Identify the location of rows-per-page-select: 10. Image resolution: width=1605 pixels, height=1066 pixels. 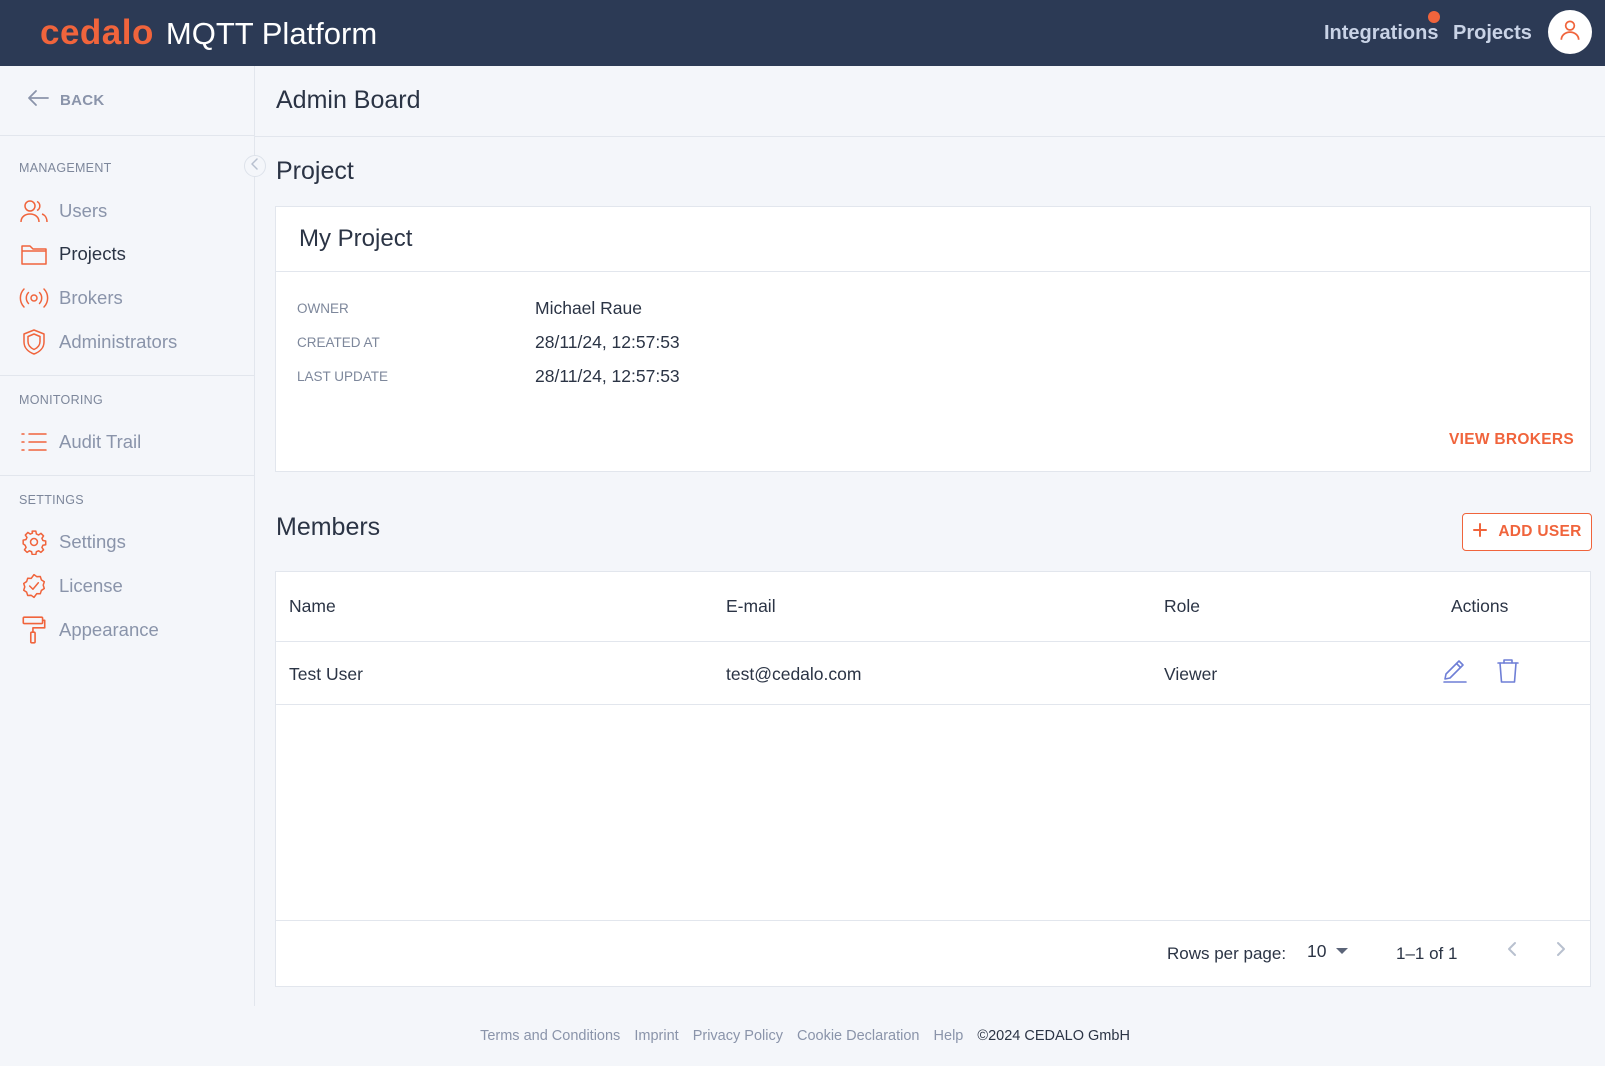
(1328, 951).